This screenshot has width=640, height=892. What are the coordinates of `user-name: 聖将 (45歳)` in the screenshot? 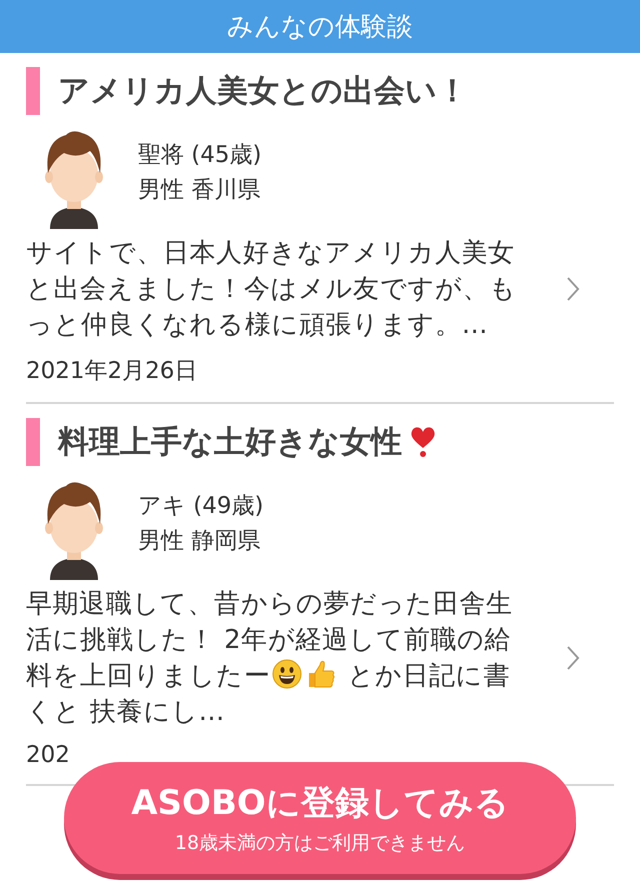 It's located at (200, 155).